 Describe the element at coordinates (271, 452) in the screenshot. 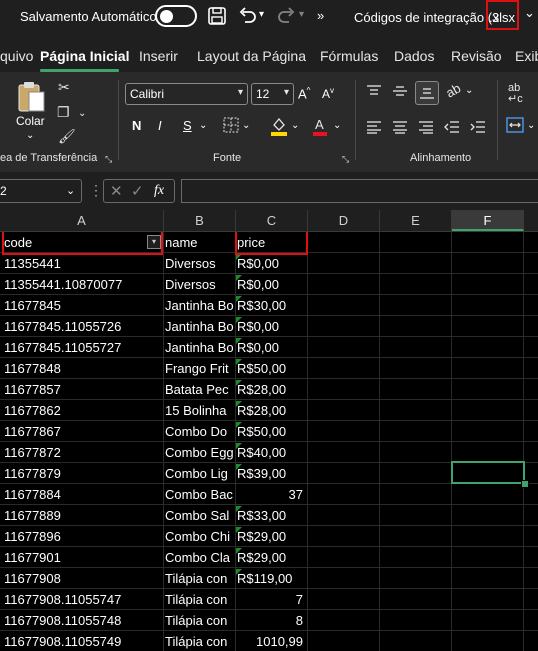

I see `cell-price: R$40,00` at that location.